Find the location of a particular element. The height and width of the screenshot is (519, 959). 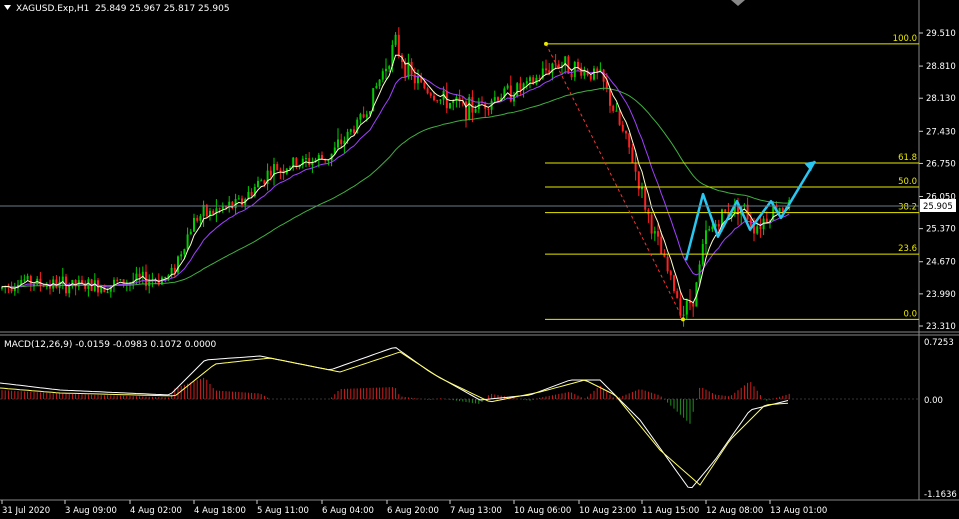

price-tick-label: 23.990 is located at coordinates (941, 295).